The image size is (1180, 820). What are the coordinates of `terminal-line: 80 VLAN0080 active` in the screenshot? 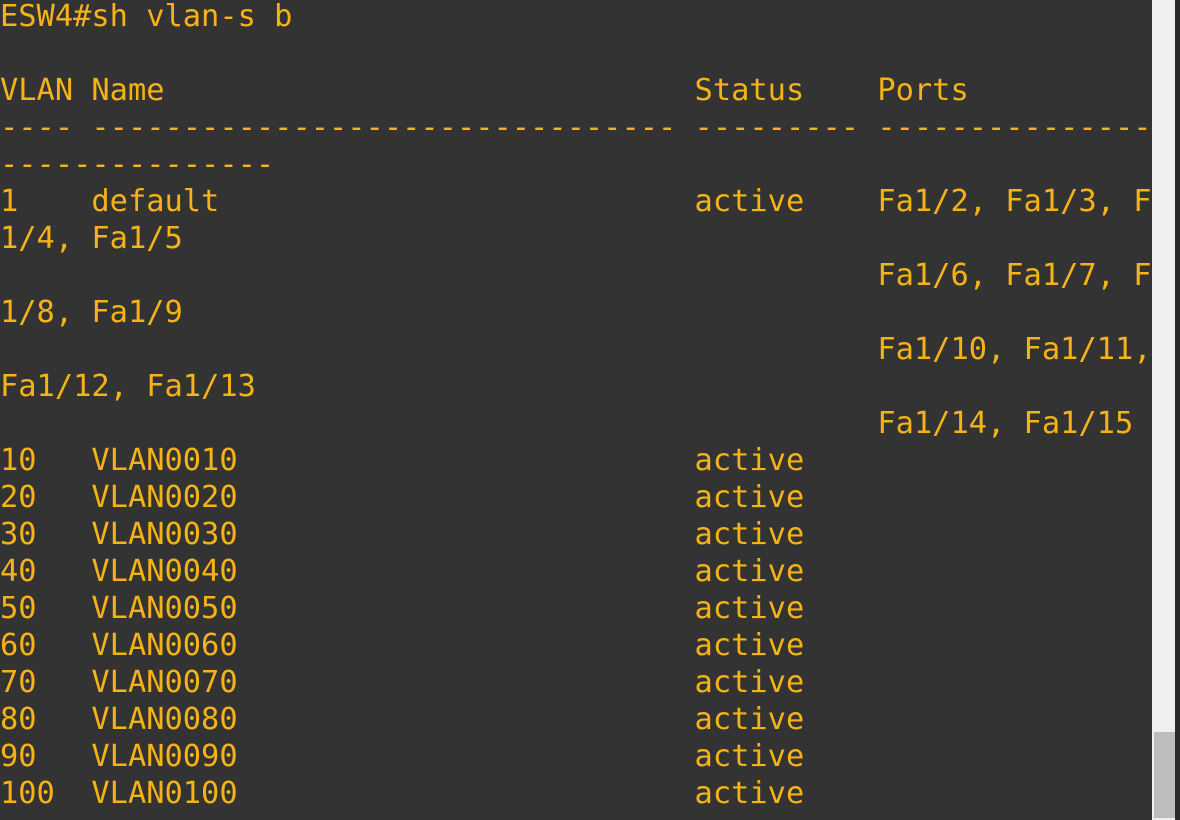 It's located at (439, 719).